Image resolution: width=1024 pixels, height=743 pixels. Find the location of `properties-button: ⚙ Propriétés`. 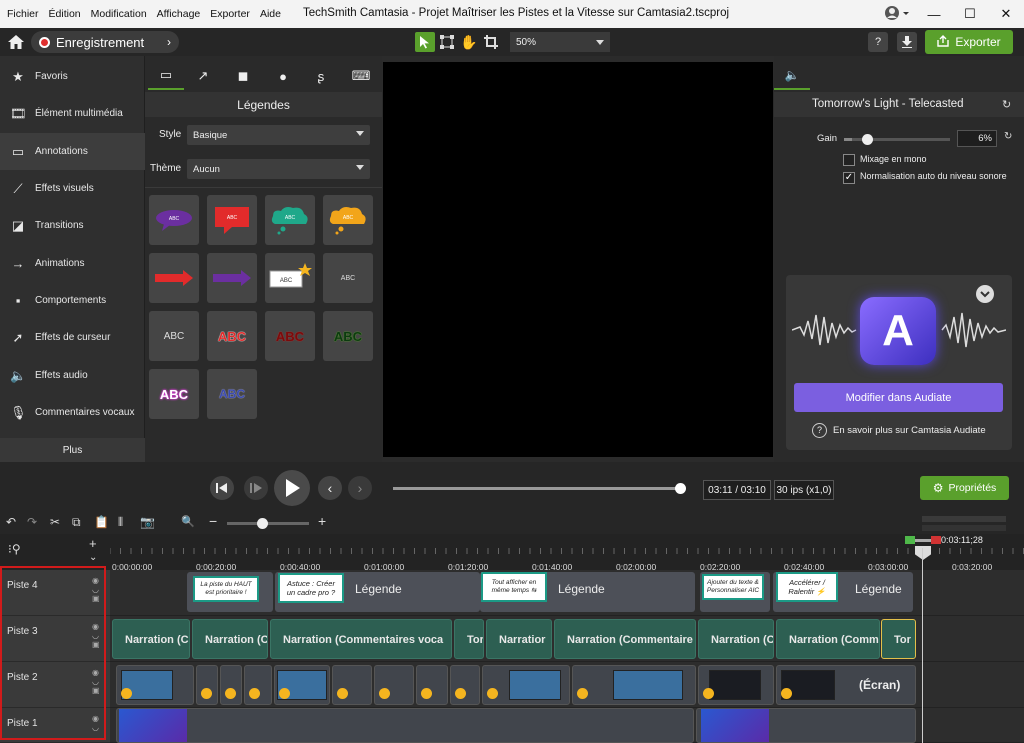

properties-button: ⚙ Propriétés is located at coordinates (964, 488).